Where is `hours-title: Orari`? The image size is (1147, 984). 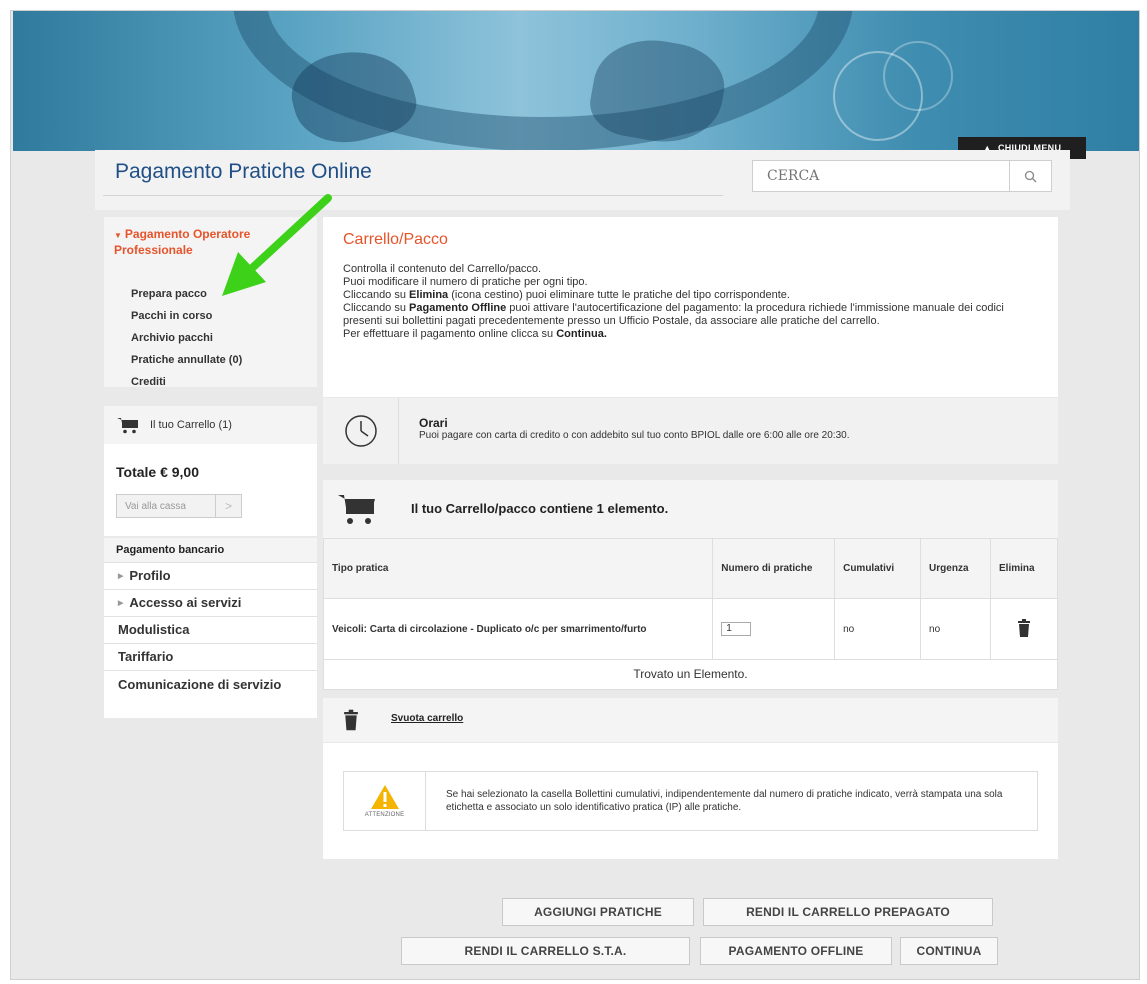 hours-title: Orari is located at coordinates (433, 423).